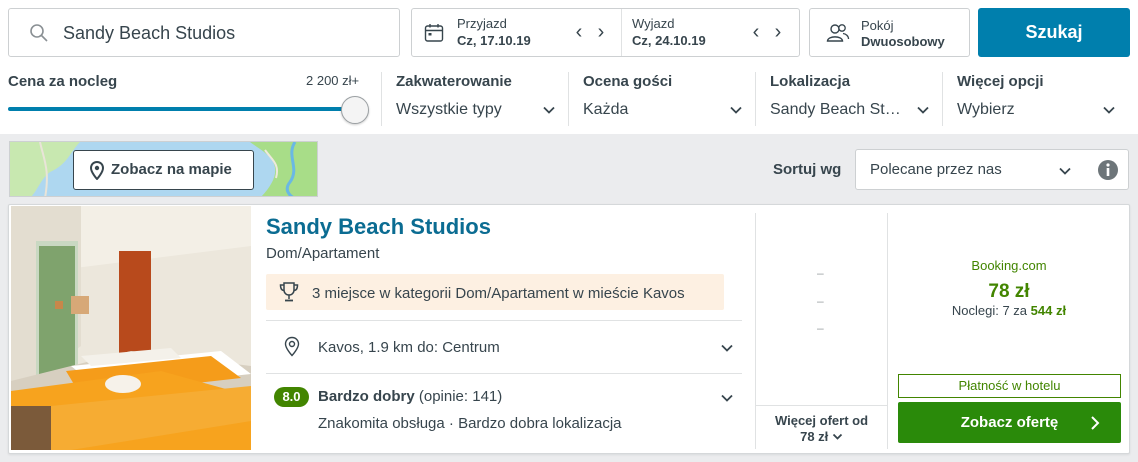 The image size is (1138, 462). I want to click on info-icon, so click(1108, 170).